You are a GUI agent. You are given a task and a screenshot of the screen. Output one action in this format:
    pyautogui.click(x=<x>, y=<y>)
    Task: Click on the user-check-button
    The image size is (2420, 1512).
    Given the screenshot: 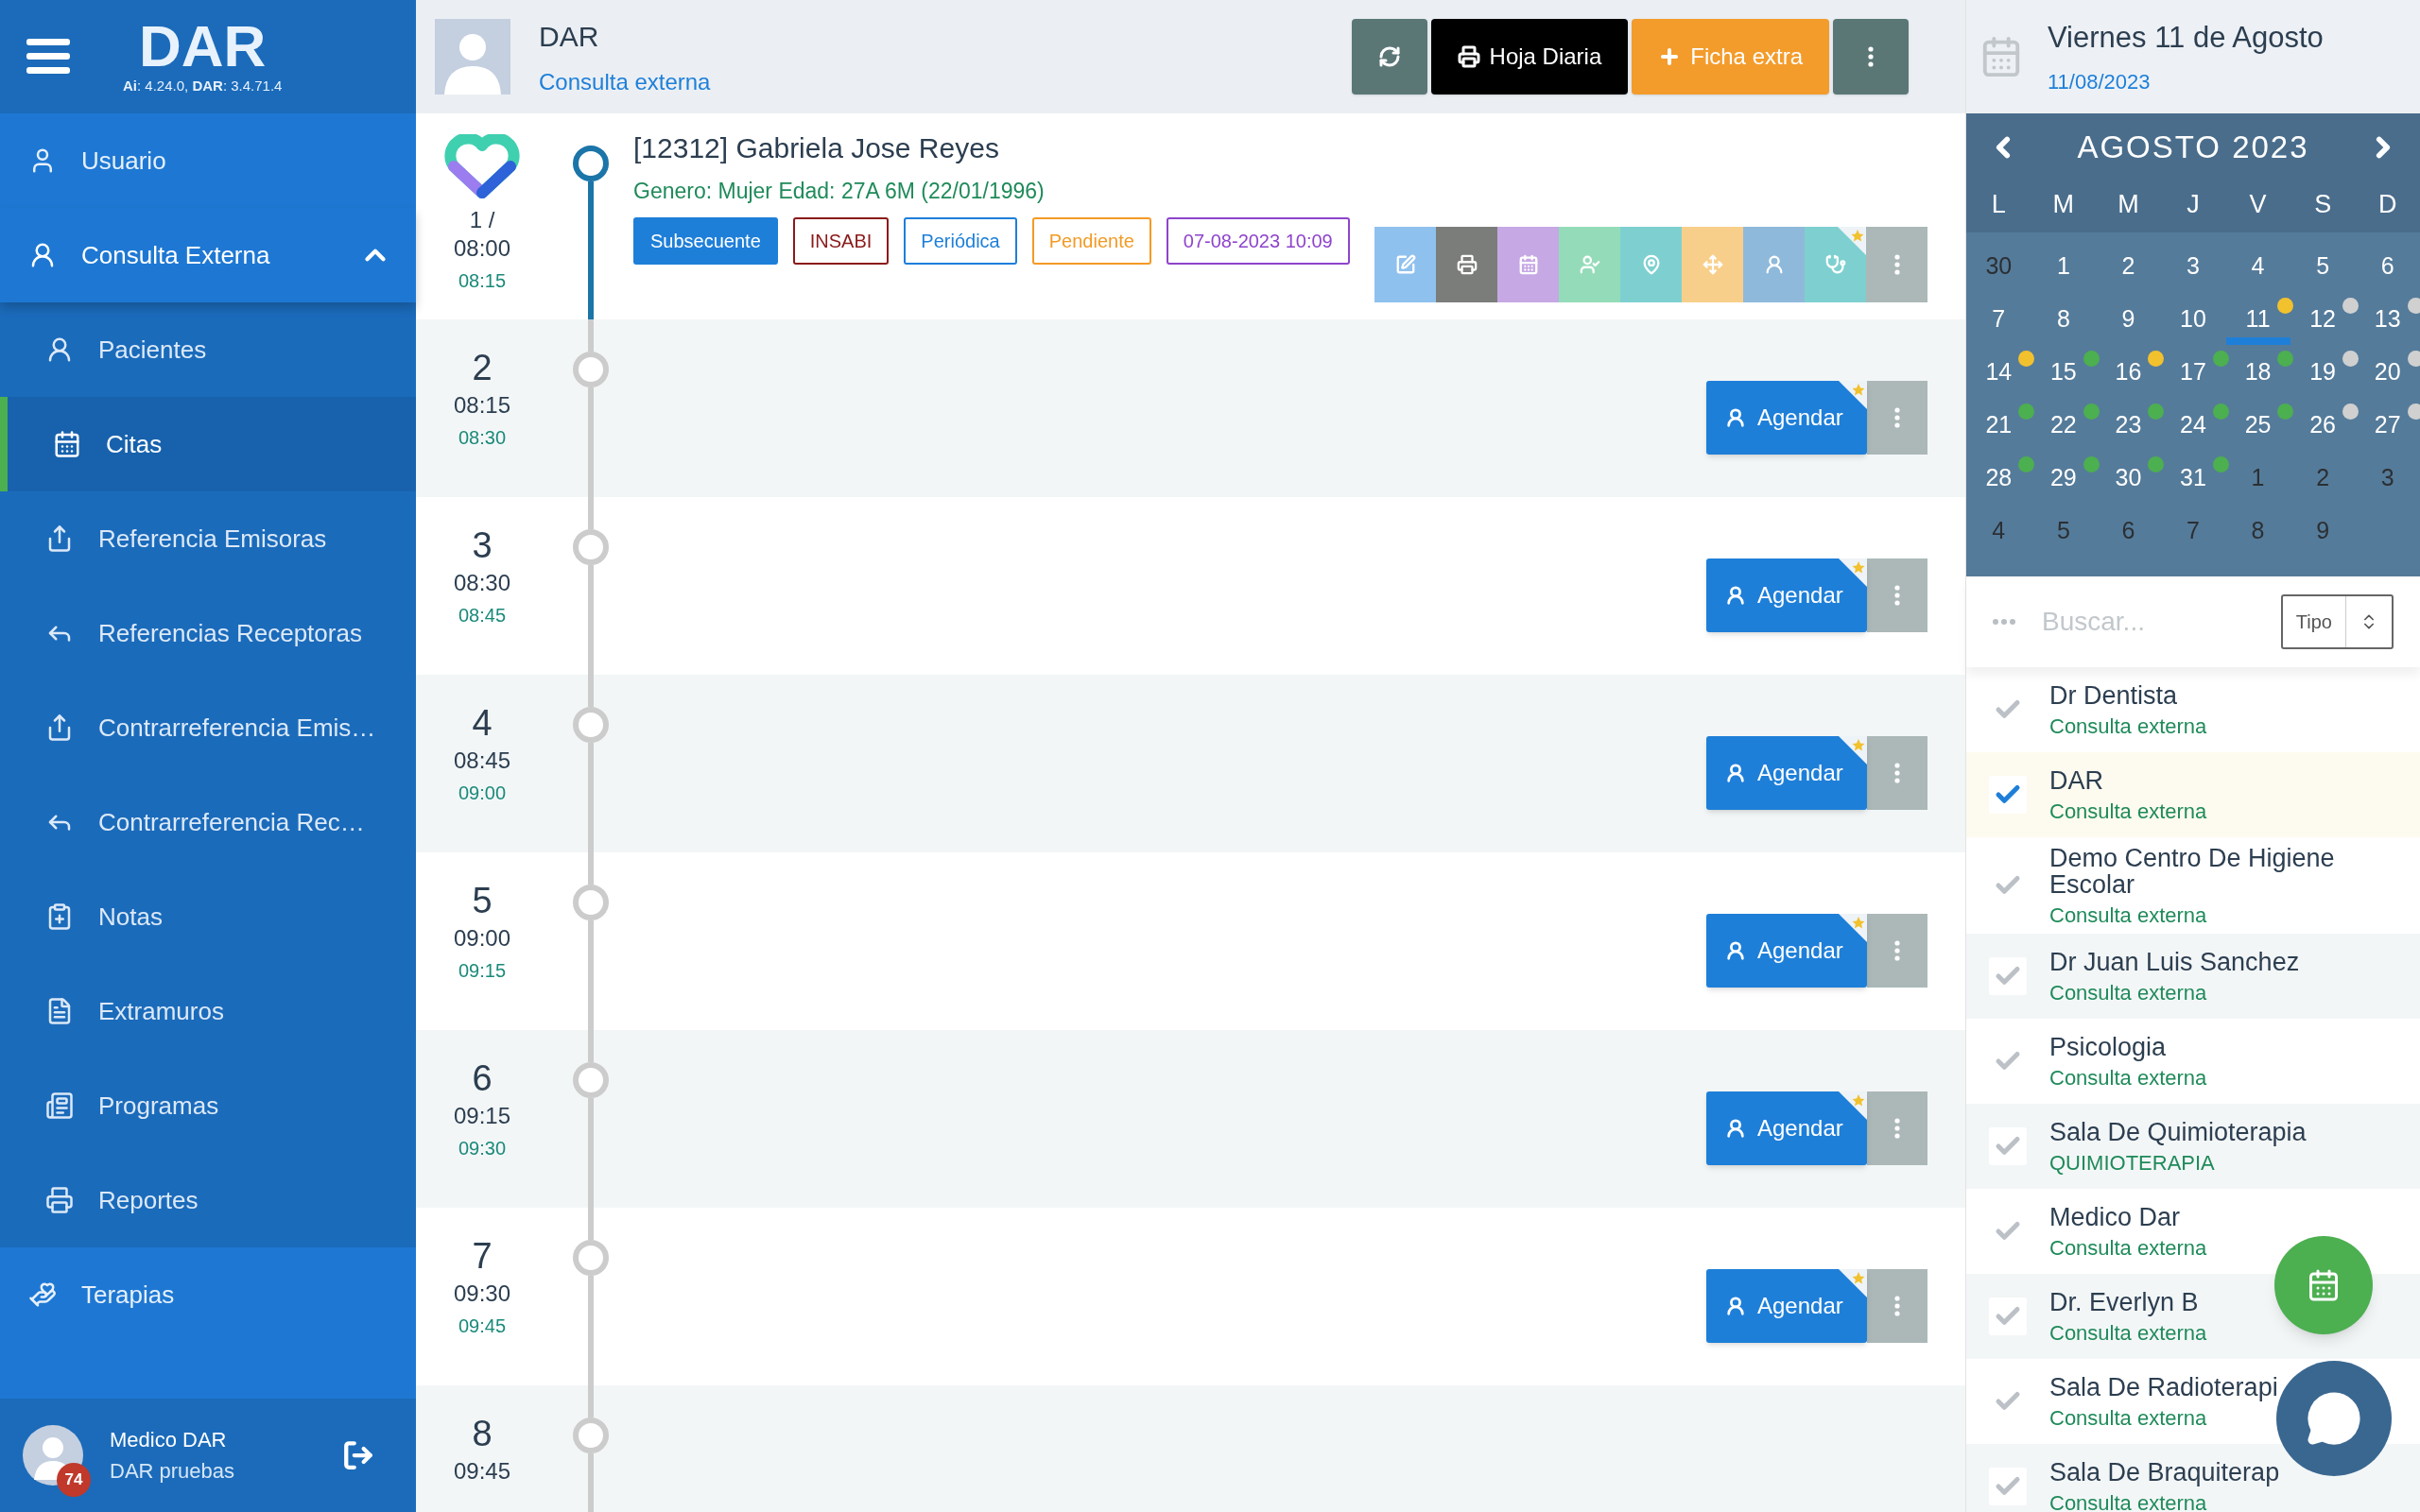 What is the action you would take?
    pyautogui.click(x=1589, y=264)
    